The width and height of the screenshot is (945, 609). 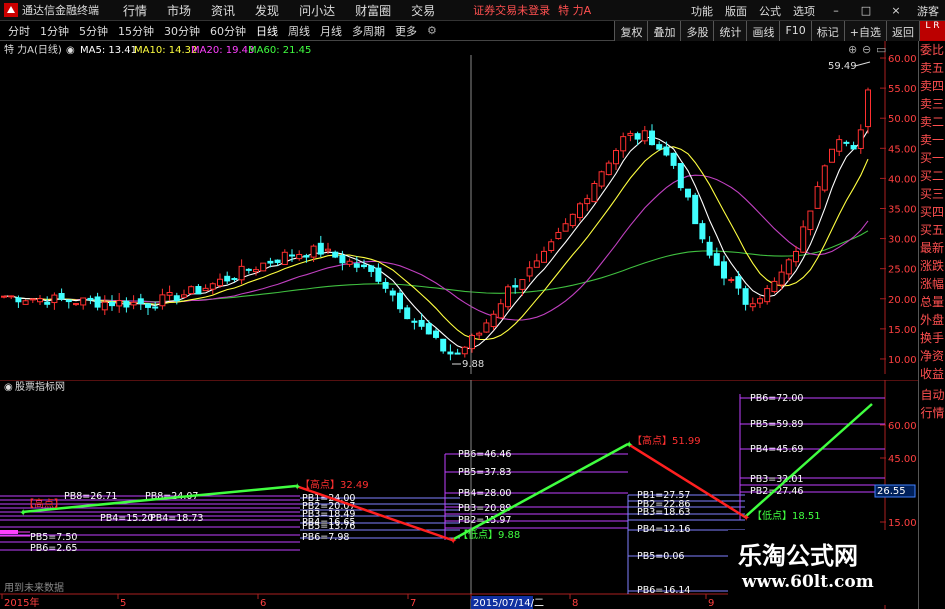 What do you see at coordinates (932, 68) in the screenshot?
I see `side-item-1: 卖五` at bounding box center [932, 68].